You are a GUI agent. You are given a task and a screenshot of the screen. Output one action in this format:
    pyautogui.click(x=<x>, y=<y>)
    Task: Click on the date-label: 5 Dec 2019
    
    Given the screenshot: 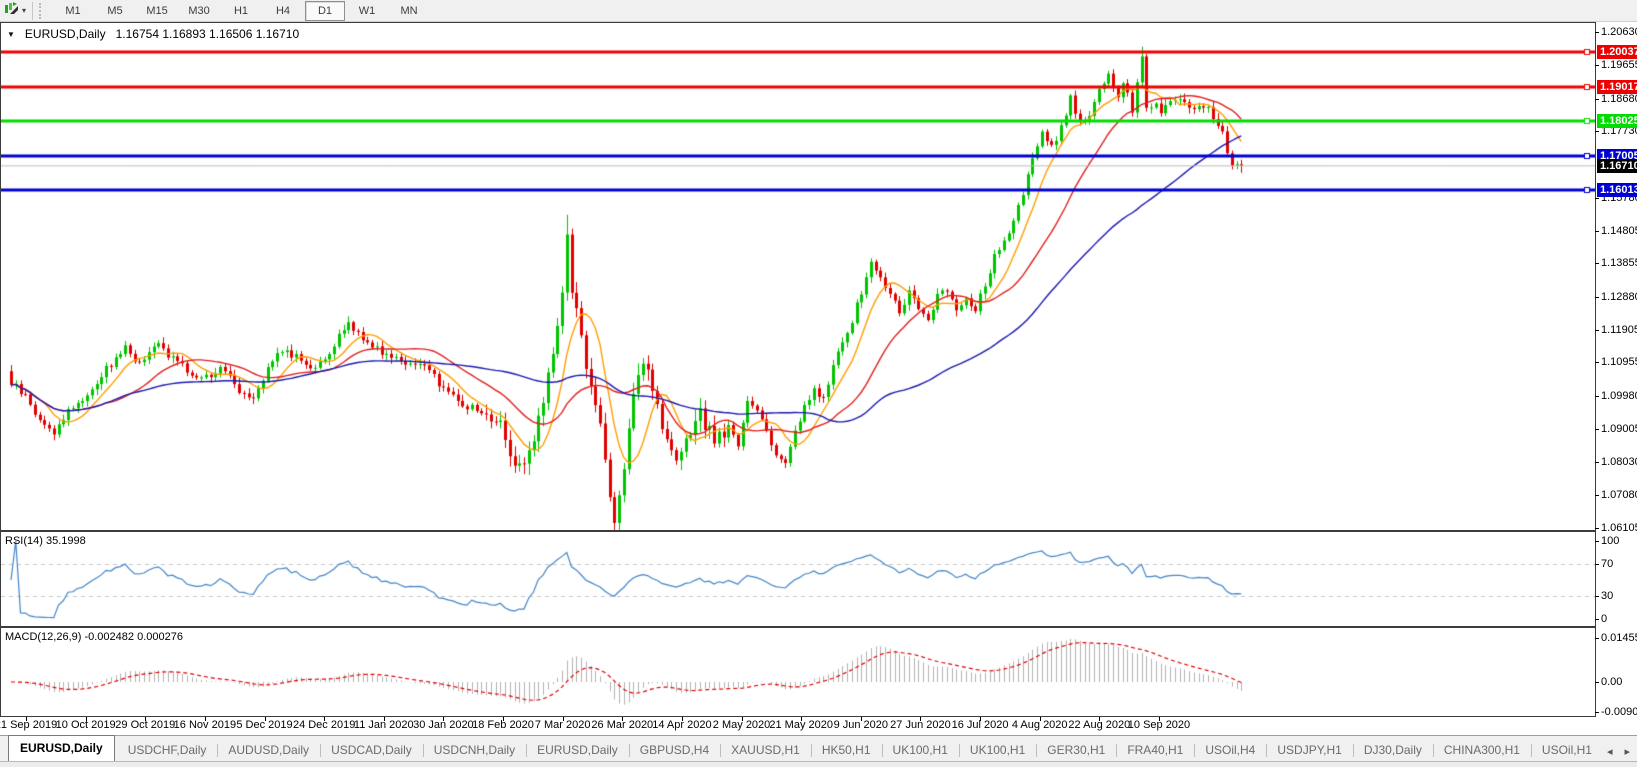 What is the action you would take?
    pyautogui.click(x=264, y=725)
    